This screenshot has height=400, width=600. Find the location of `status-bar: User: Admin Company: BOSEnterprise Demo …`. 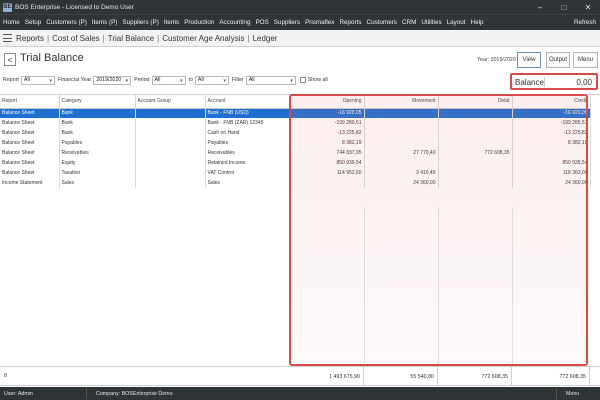

status-bar: User: Admin Company: BOSEnterprise Demo … is located at coordinates (300, 393).